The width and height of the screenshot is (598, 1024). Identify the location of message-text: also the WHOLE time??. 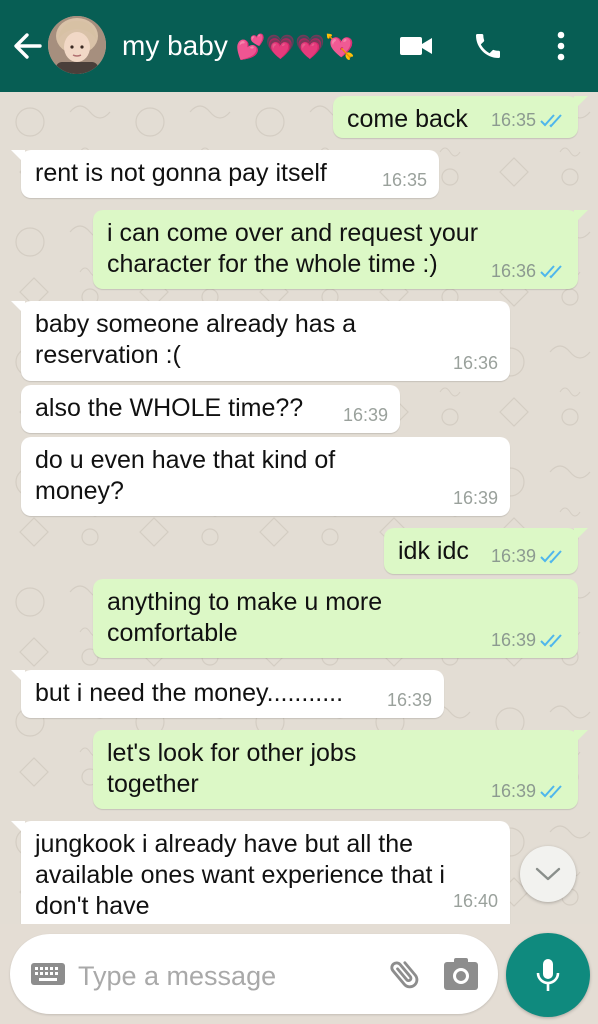
(169, 408).